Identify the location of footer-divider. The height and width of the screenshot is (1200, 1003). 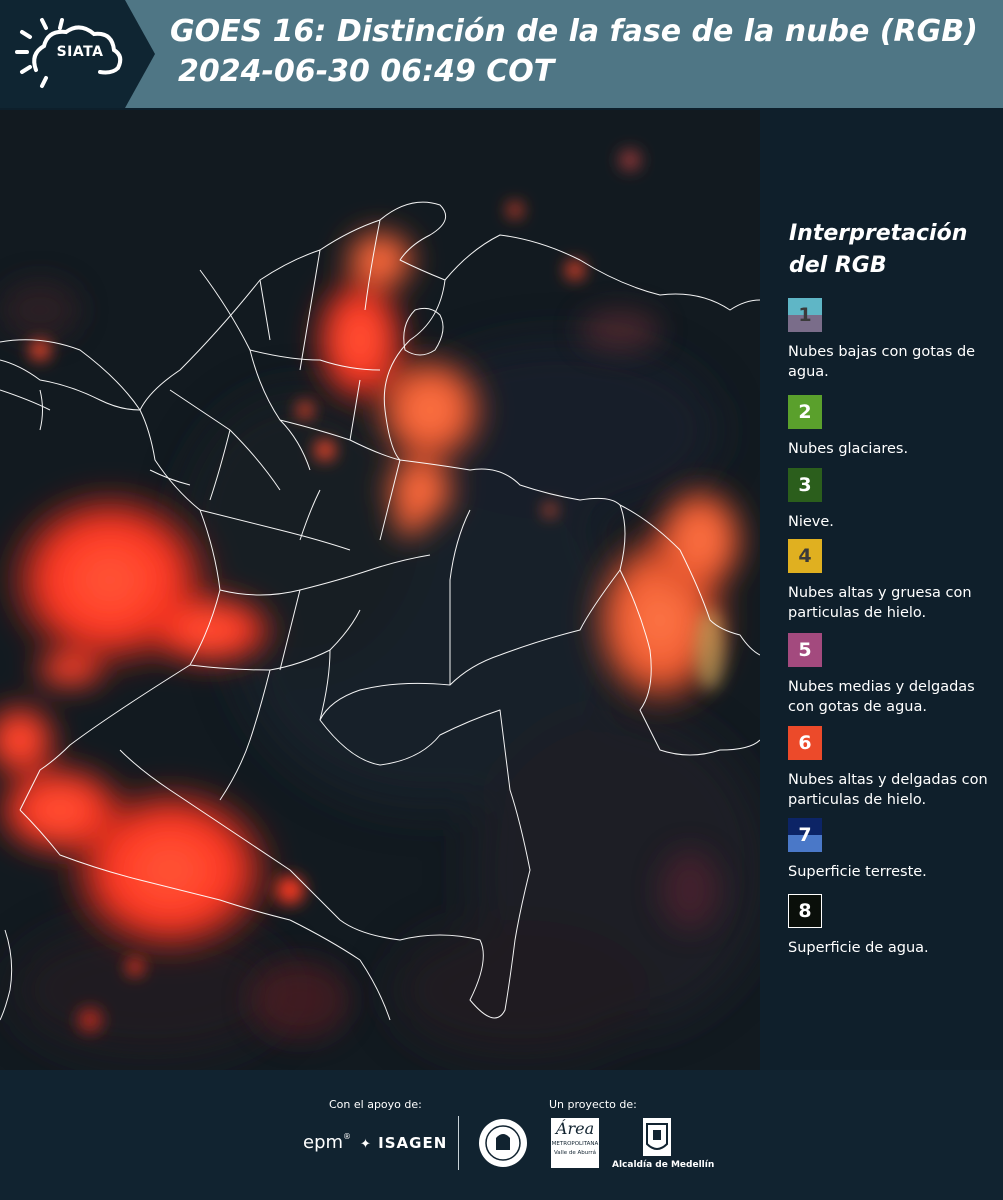
(458, 1143).